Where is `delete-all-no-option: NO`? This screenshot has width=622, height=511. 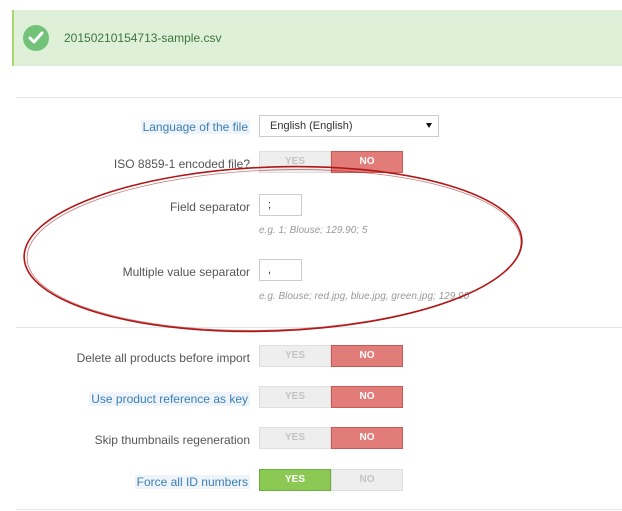
delete-all-no-option: NO is located at coordinates (367, 356).